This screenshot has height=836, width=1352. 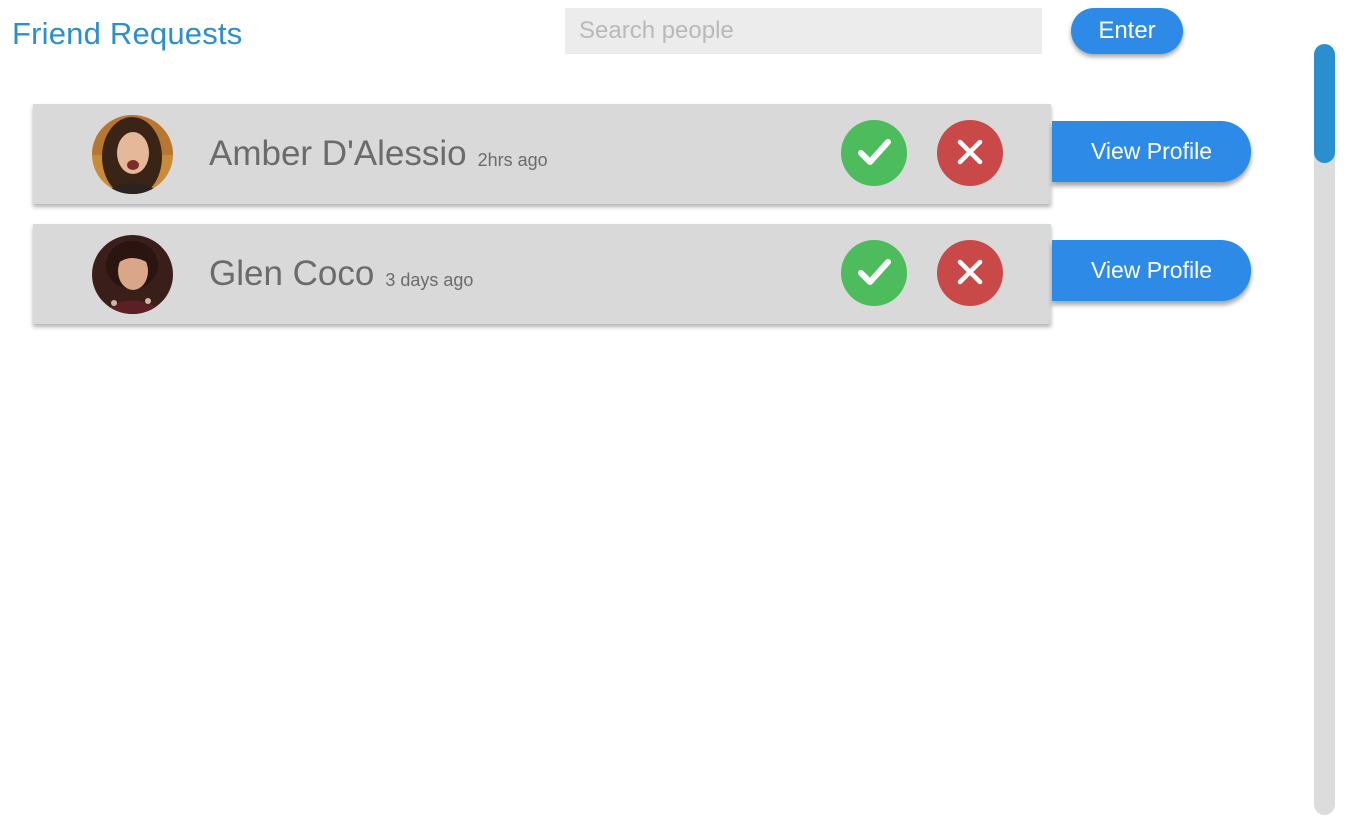 What do you see at coordinates (803, 31) in the screenshot?
I see `search-input` at bounding box center [803, 31].